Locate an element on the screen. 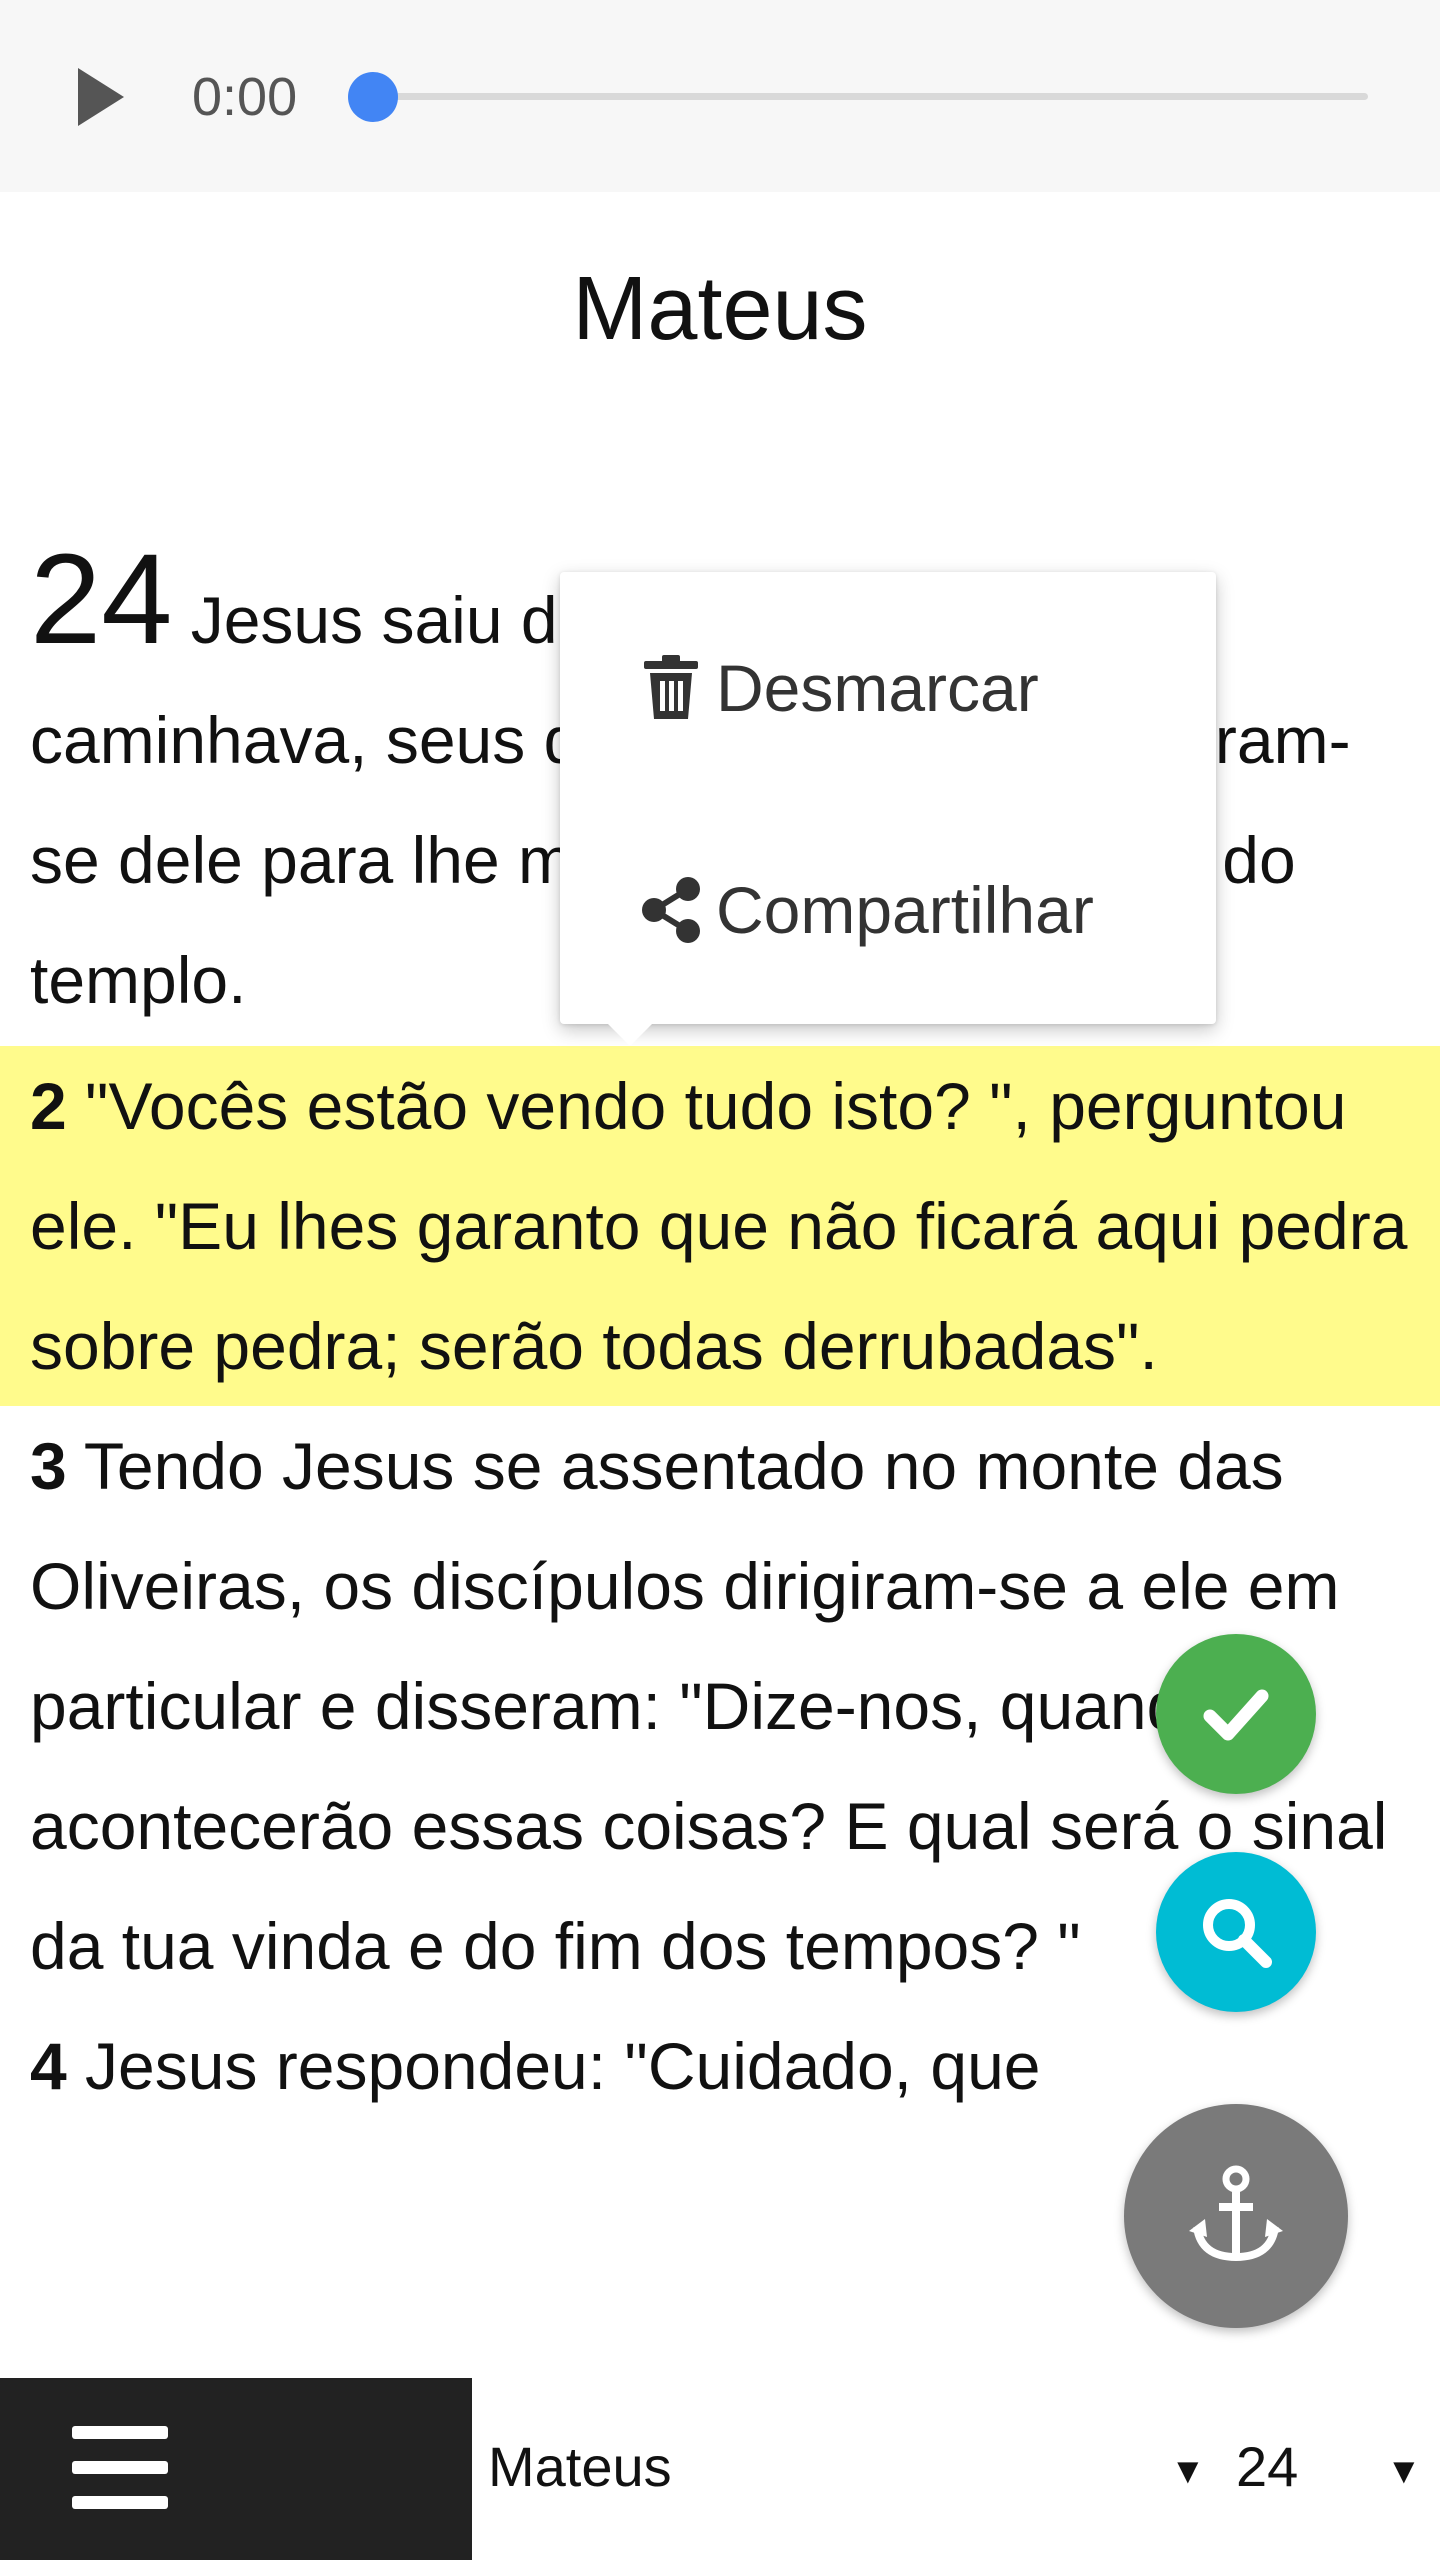 The image size is (1440, 2560). share-icon is located at coordinates (671, 910).